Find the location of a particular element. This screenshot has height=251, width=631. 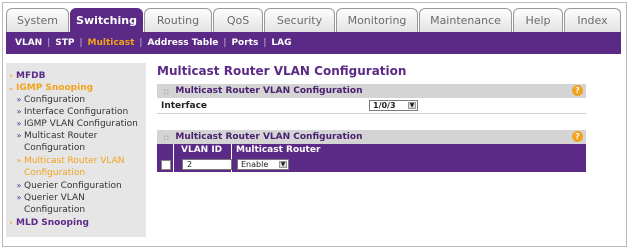

vlan-id-input: 2 is located at coordinates (207, 164).